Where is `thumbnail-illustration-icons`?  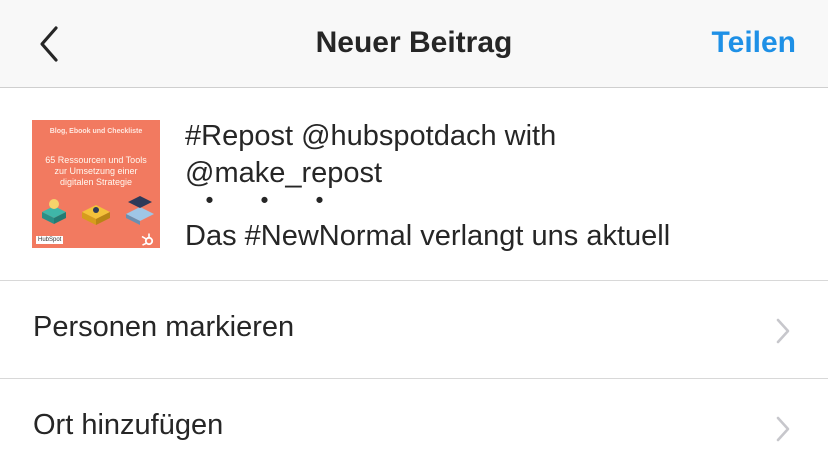 thumbnail-illustration-icons is located at coordinates (98, 210).